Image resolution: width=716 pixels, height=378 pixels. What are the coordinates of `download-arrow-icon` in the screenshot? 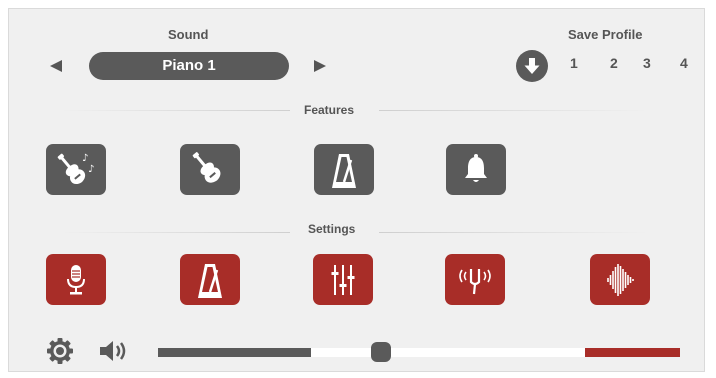 It's located at (532, 66).